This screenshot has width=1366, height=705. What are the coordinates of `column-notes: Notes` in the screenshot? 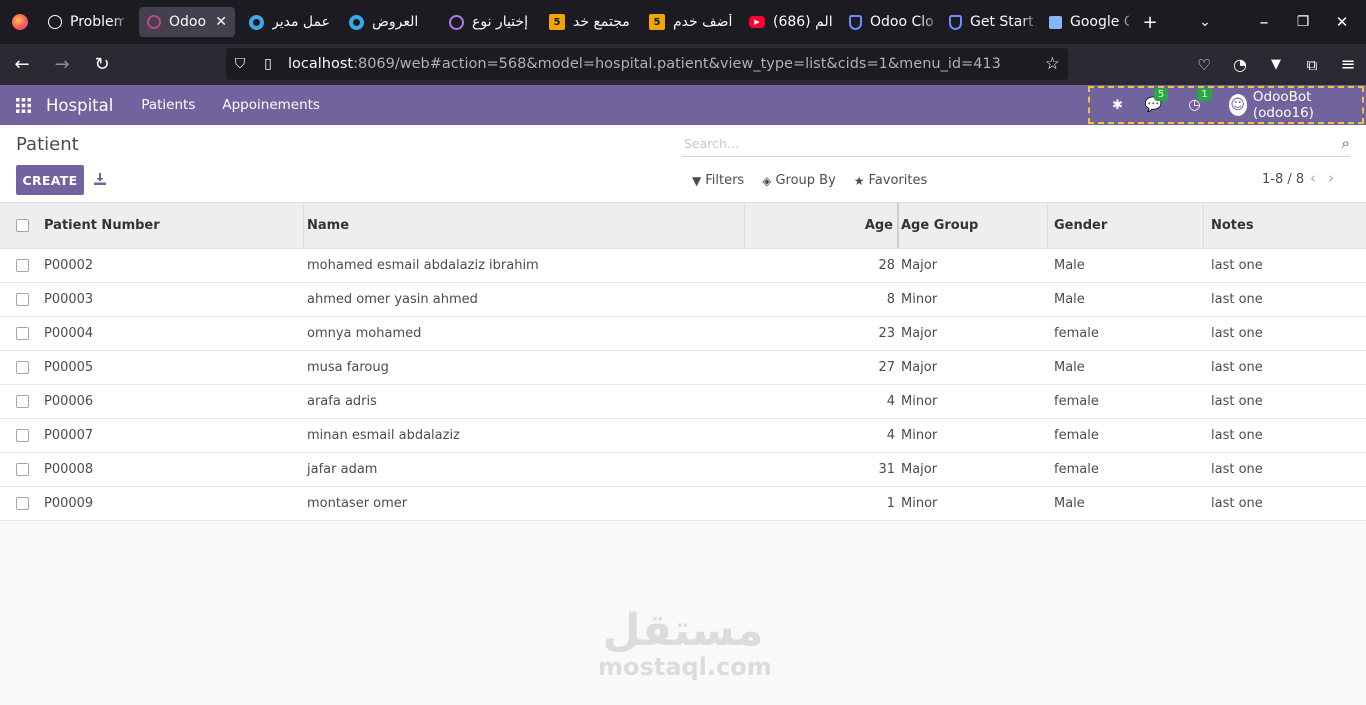 It's located at (1285, 225).